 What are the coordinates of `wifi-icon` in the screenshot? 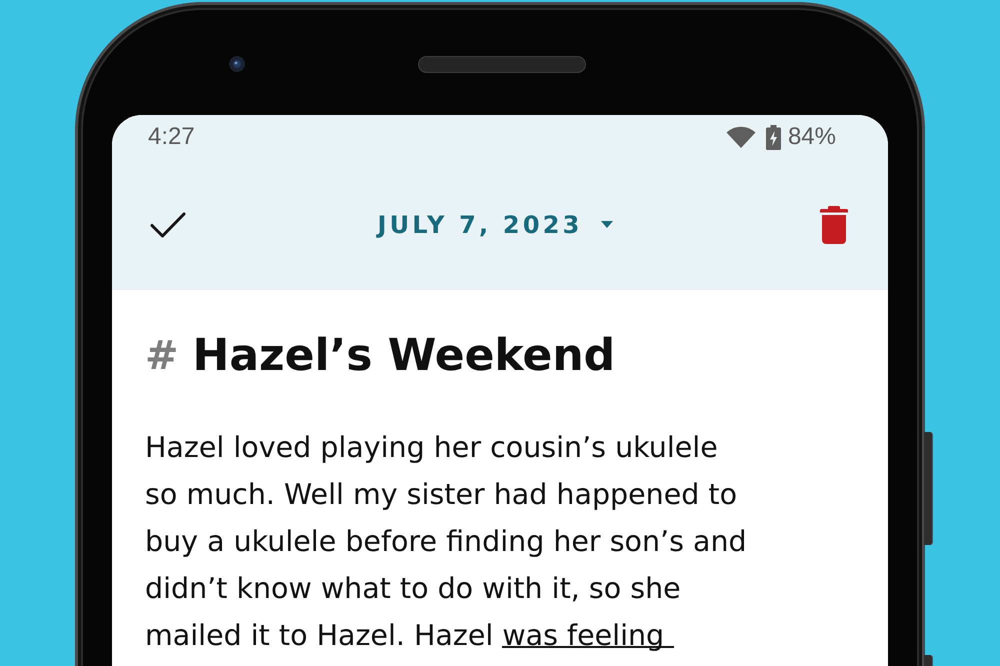 It's located at (741, 137).